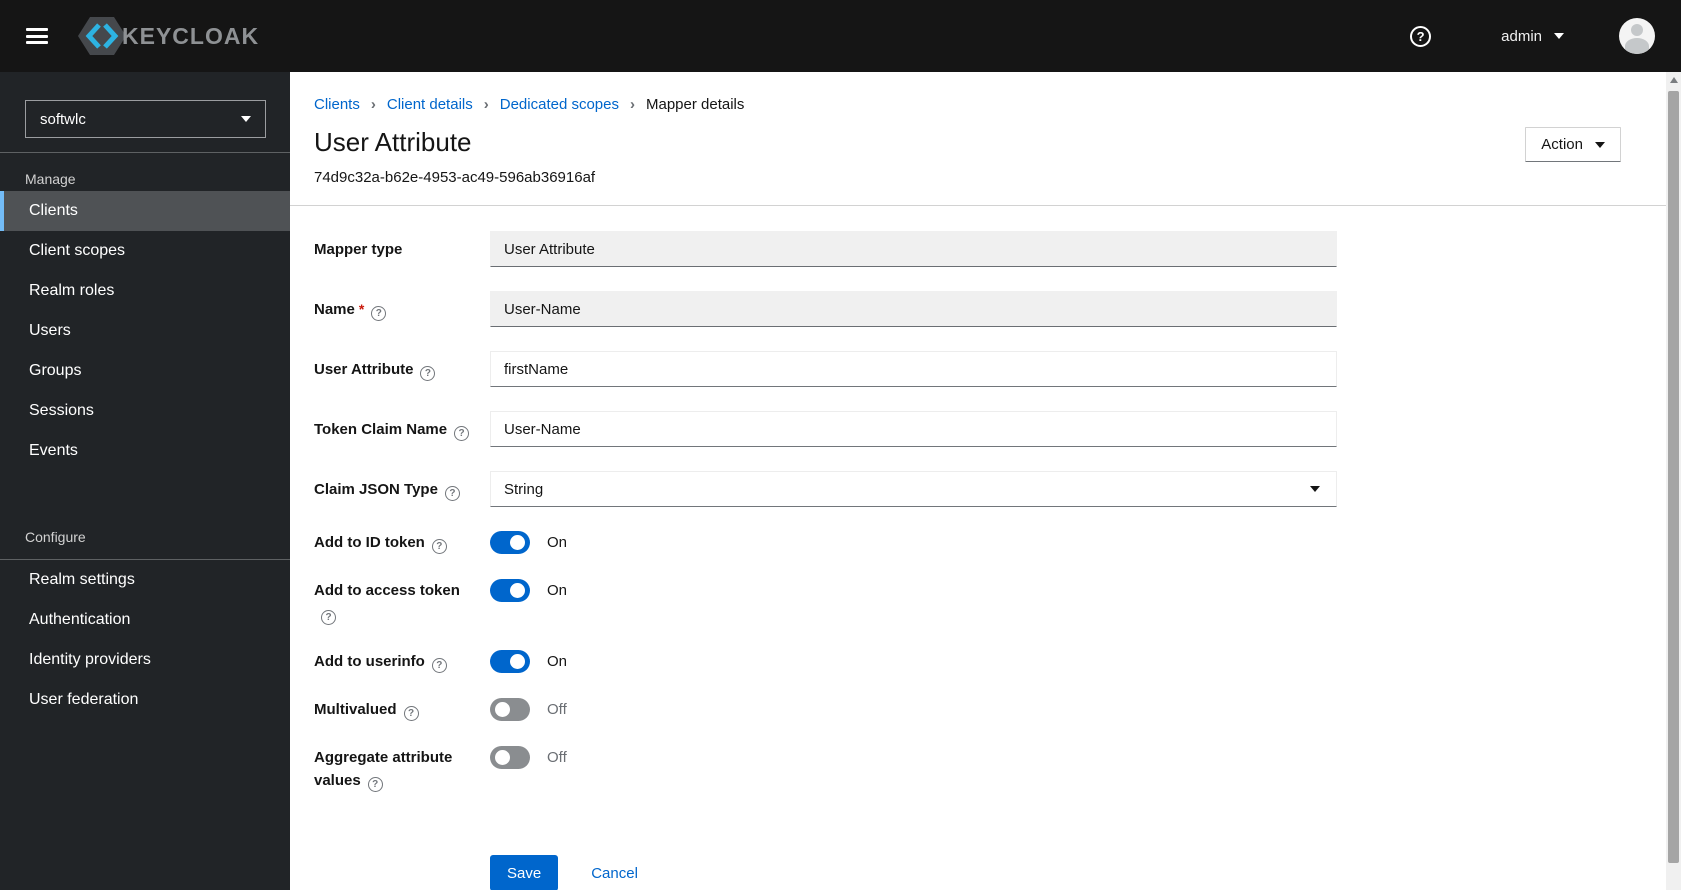 This screenshot has width=1681, height=890. I want to click on toggle-state-aggregate-attribute-values: Off, so click(557, 757).